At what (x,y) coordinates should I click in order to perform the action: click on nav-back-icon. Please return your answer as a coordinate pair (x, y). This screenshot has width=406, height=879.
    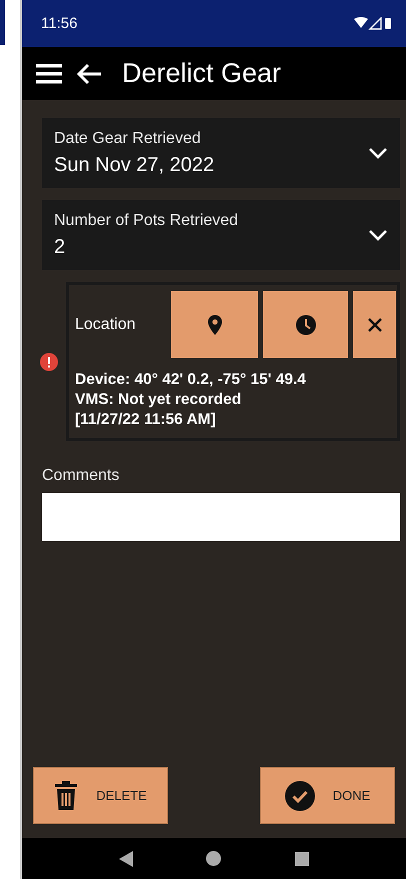
    Looking at the image, I should click on (125, 858).